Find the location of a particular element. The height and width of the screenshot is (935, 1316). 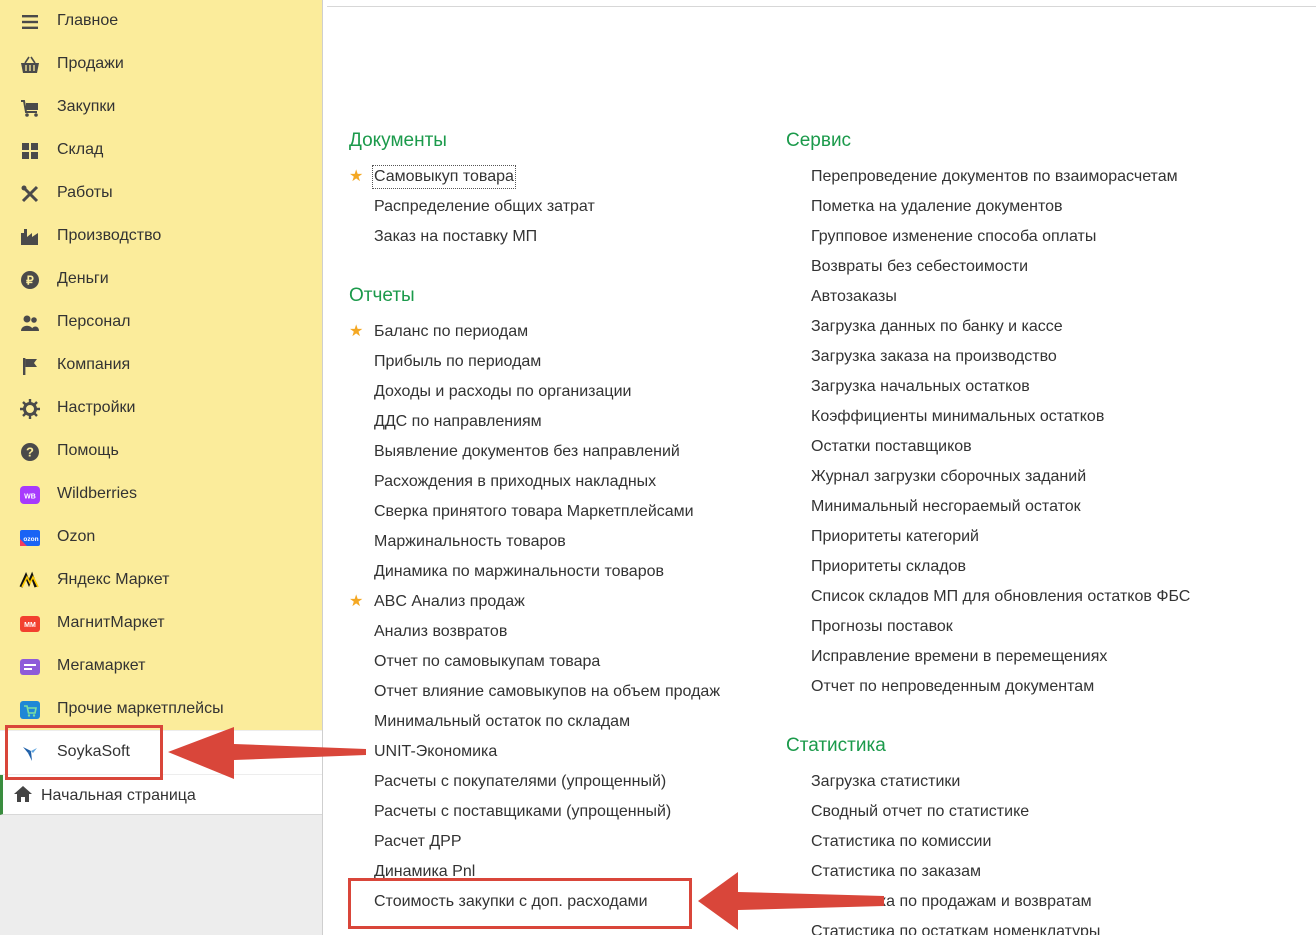

command-link: Исправление времени в перемещениях is located at coordinates (959, 657).